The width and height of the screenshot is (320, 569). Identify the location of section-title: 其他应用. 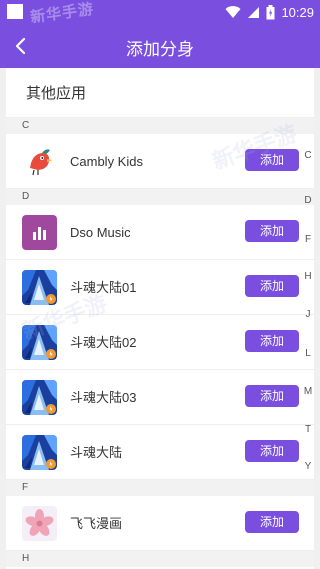
(160, 93).